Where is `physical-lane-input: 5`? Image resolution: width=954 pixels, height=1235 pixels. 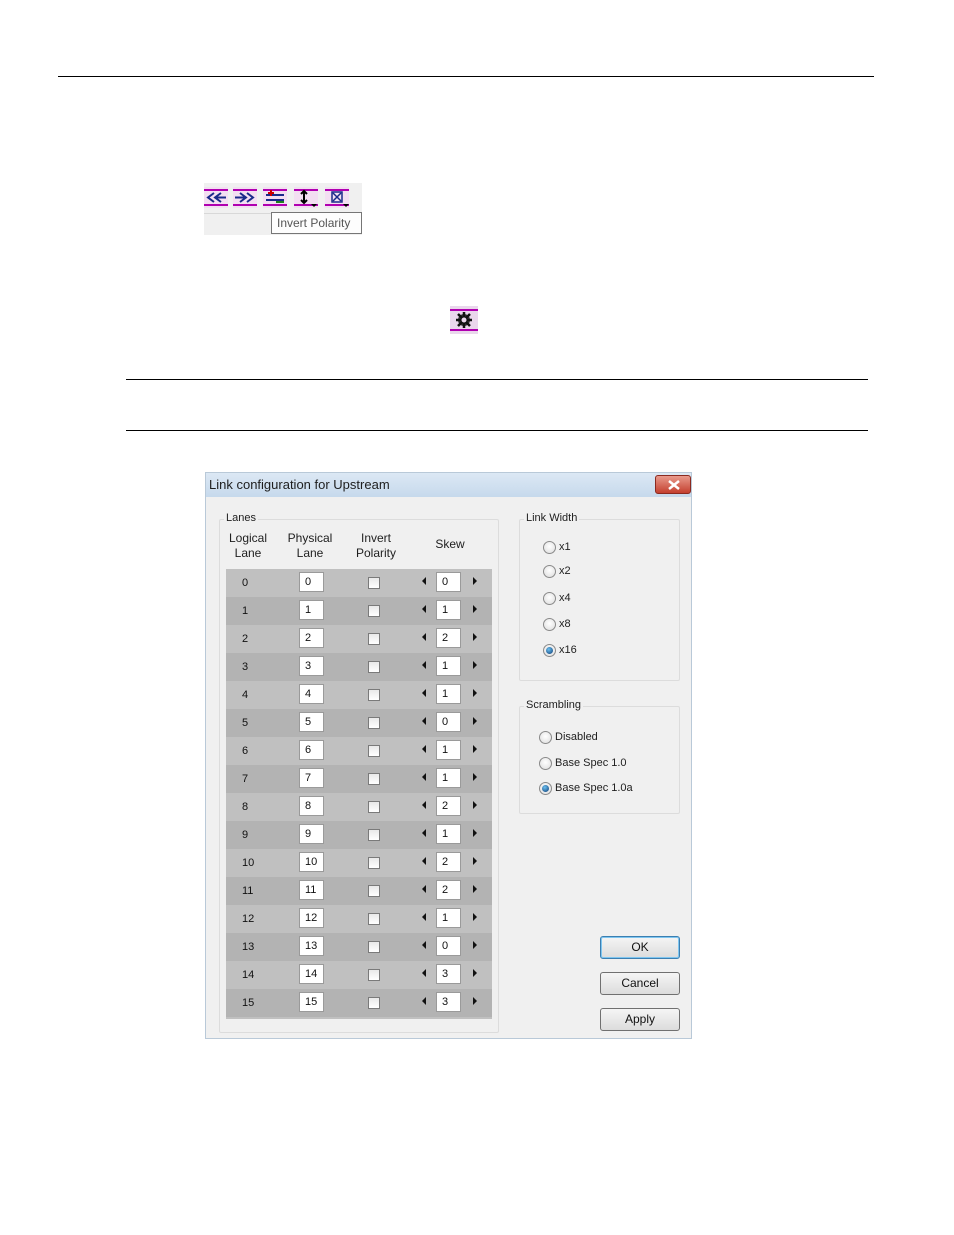
physical-lane-input: 5 is located at coordinates (311, 722).